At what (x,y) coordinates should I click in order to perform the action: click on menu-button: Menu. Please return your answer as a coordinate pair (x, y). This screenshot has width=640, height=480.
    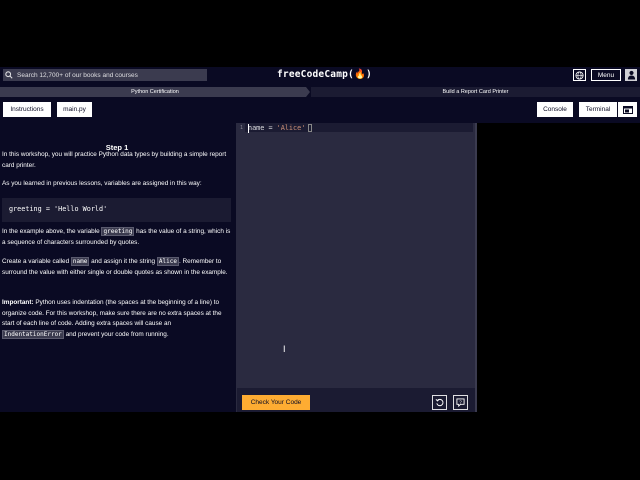
    Looking at the image, I should click on (606, 75).